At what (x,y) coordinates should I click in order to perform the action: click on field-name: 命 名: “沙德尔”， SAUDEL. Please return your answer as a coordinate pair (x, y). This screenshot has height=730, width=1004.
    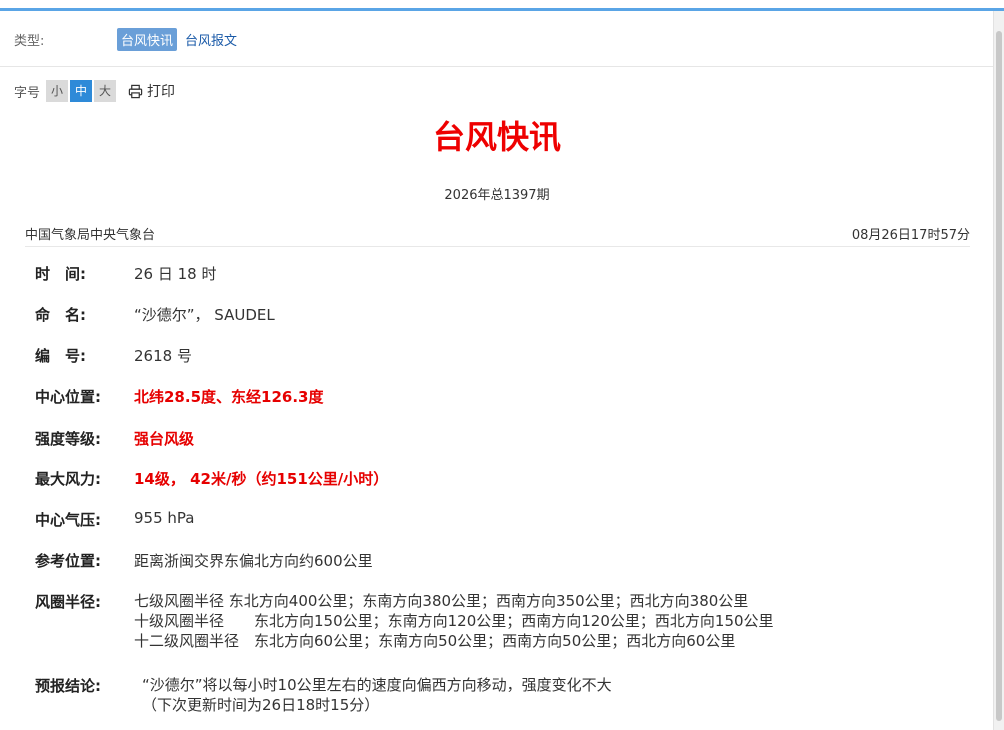
    Looking at the image, I should click on (155, 314).